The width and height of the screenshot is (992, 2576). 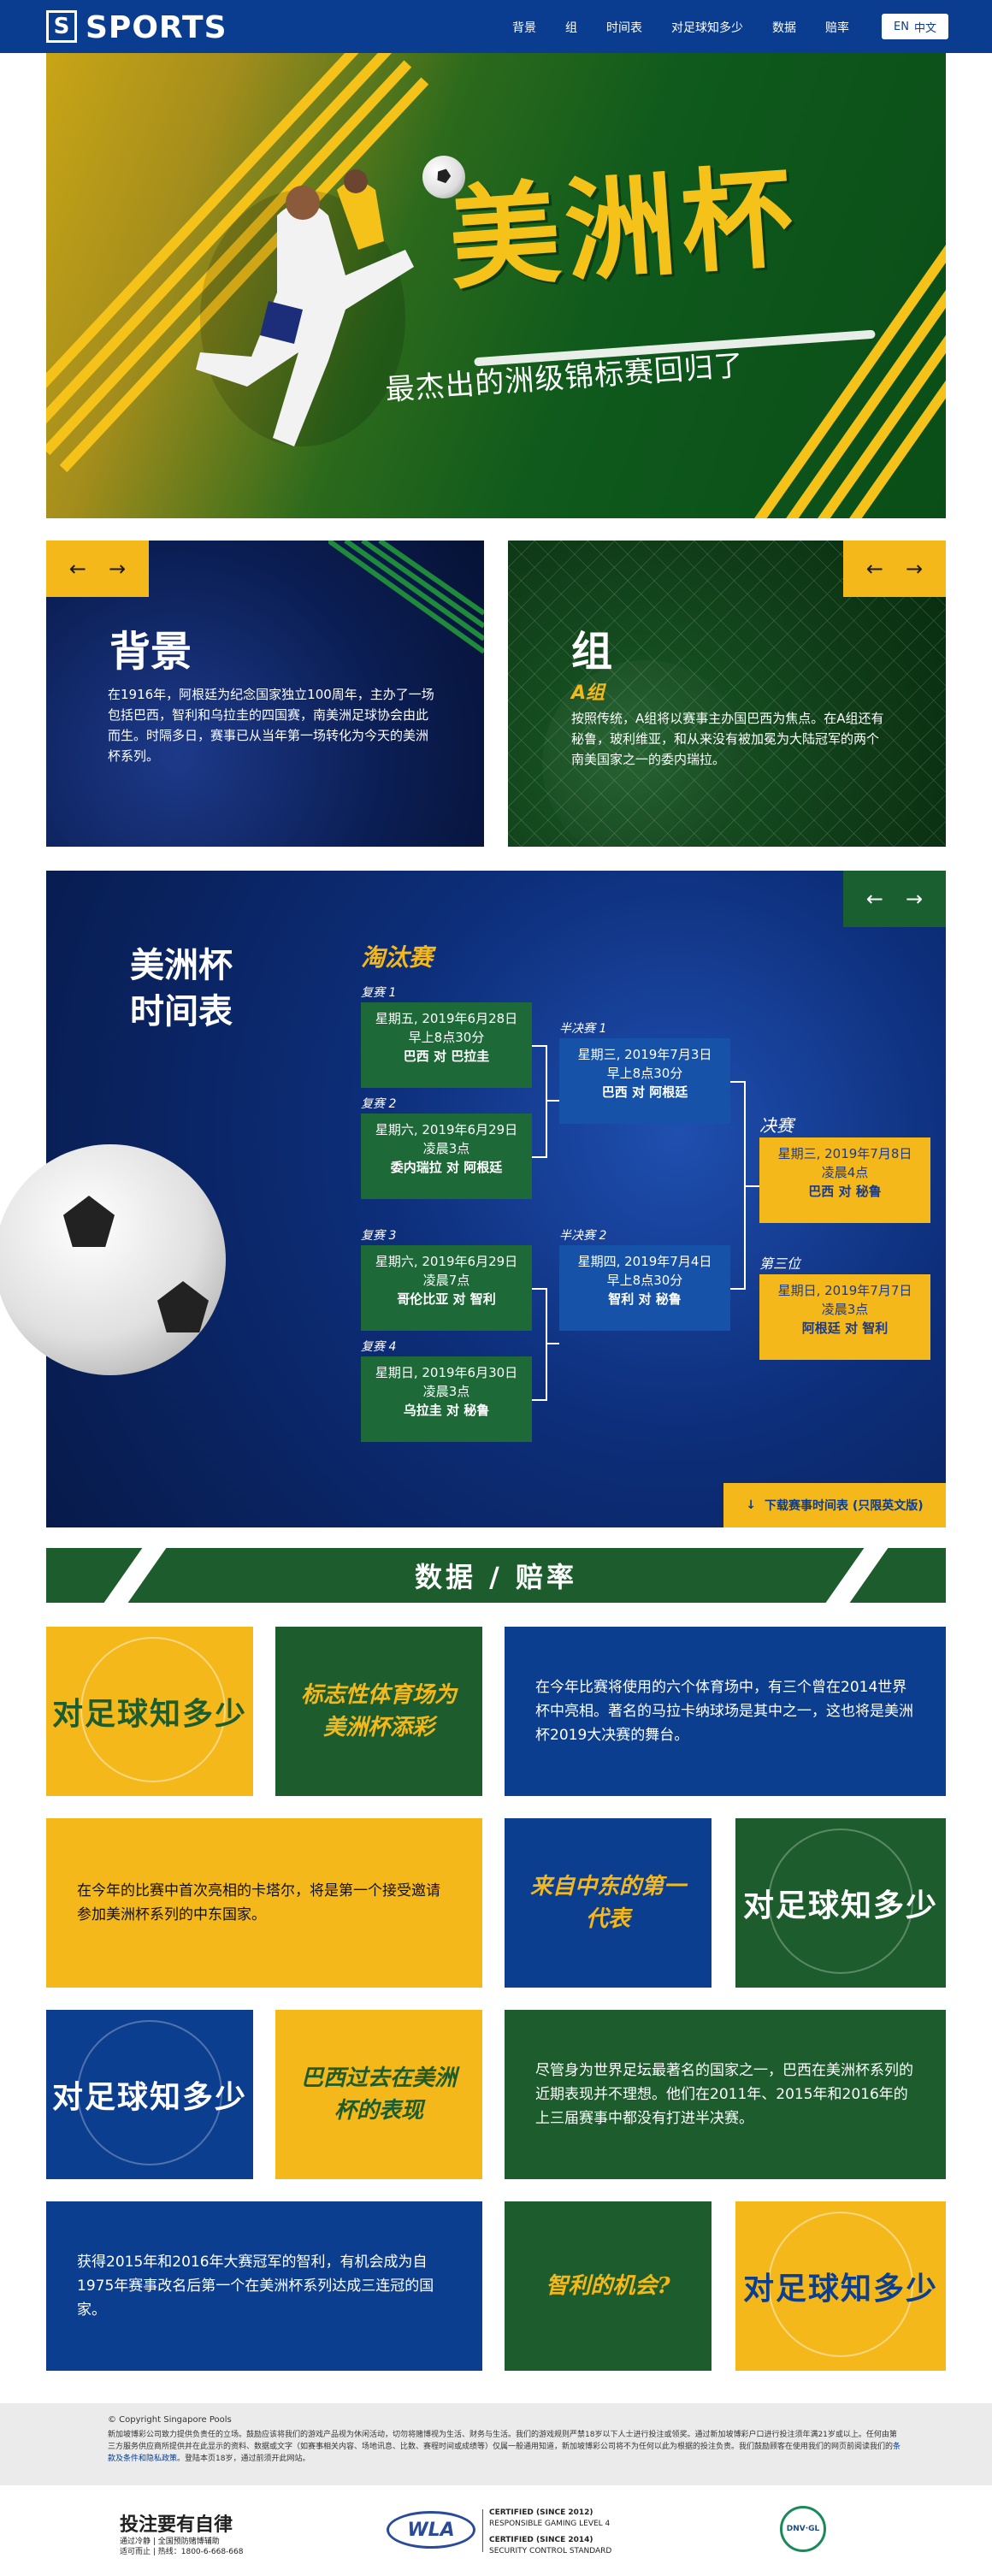 What do you see at coordinates (447, 1167) in the screenshot?
I see `match-teams: 委内瑞拉 对 阿根廷` at bounding box center [447, 1167].